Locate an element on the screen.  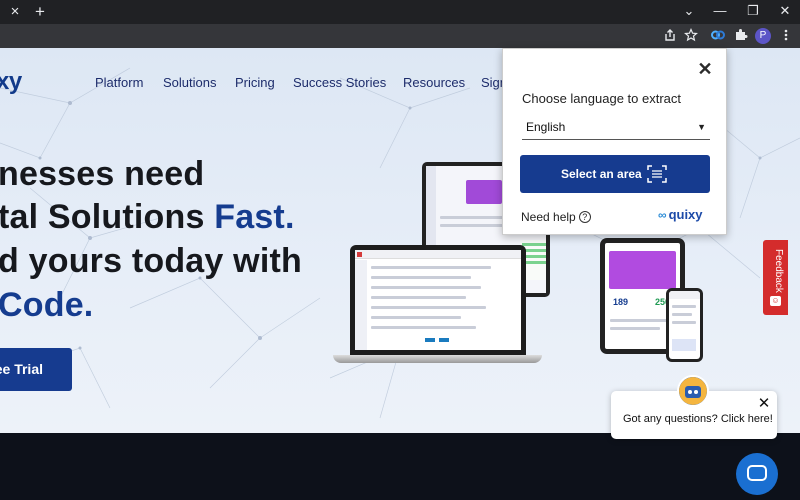
need-help-link: Need help? is located at coordinates (556, 217).